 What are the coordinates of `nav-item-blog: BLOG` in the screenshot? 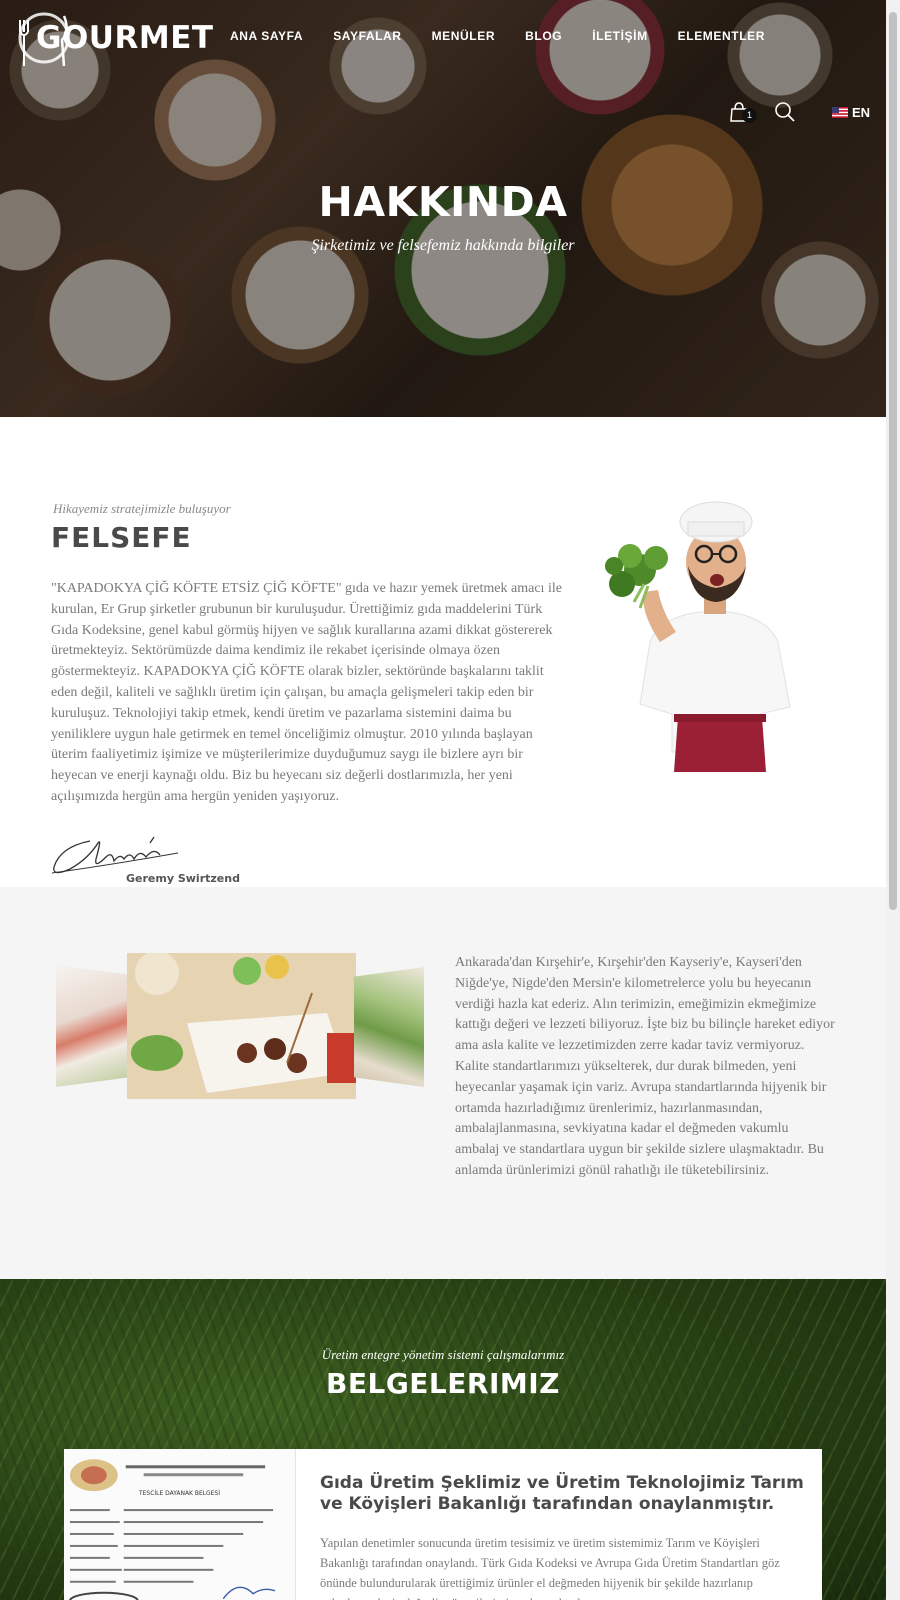 It's located at (543, 36).